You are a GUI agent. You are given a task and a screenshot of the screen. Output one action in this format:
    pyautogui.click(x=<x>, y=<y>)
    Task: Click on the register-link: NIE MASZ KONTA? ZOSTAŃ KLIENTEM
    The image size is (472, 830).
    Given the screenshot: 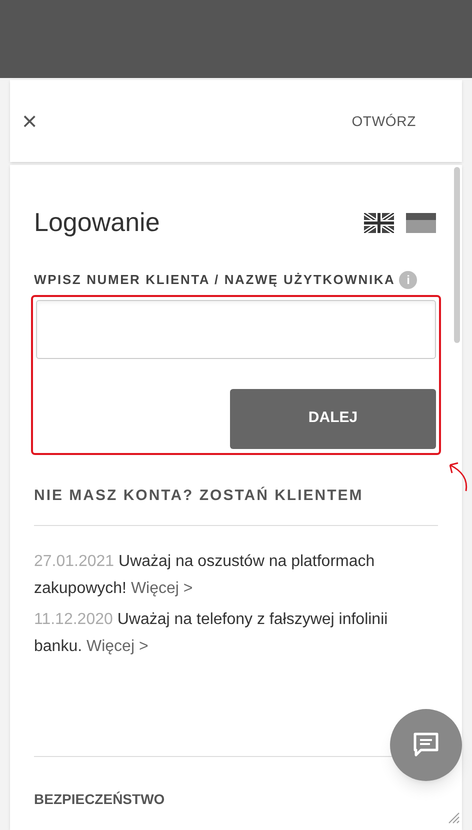 What is the action you would take?
    pyautogui.click(x=236, y=495)
    